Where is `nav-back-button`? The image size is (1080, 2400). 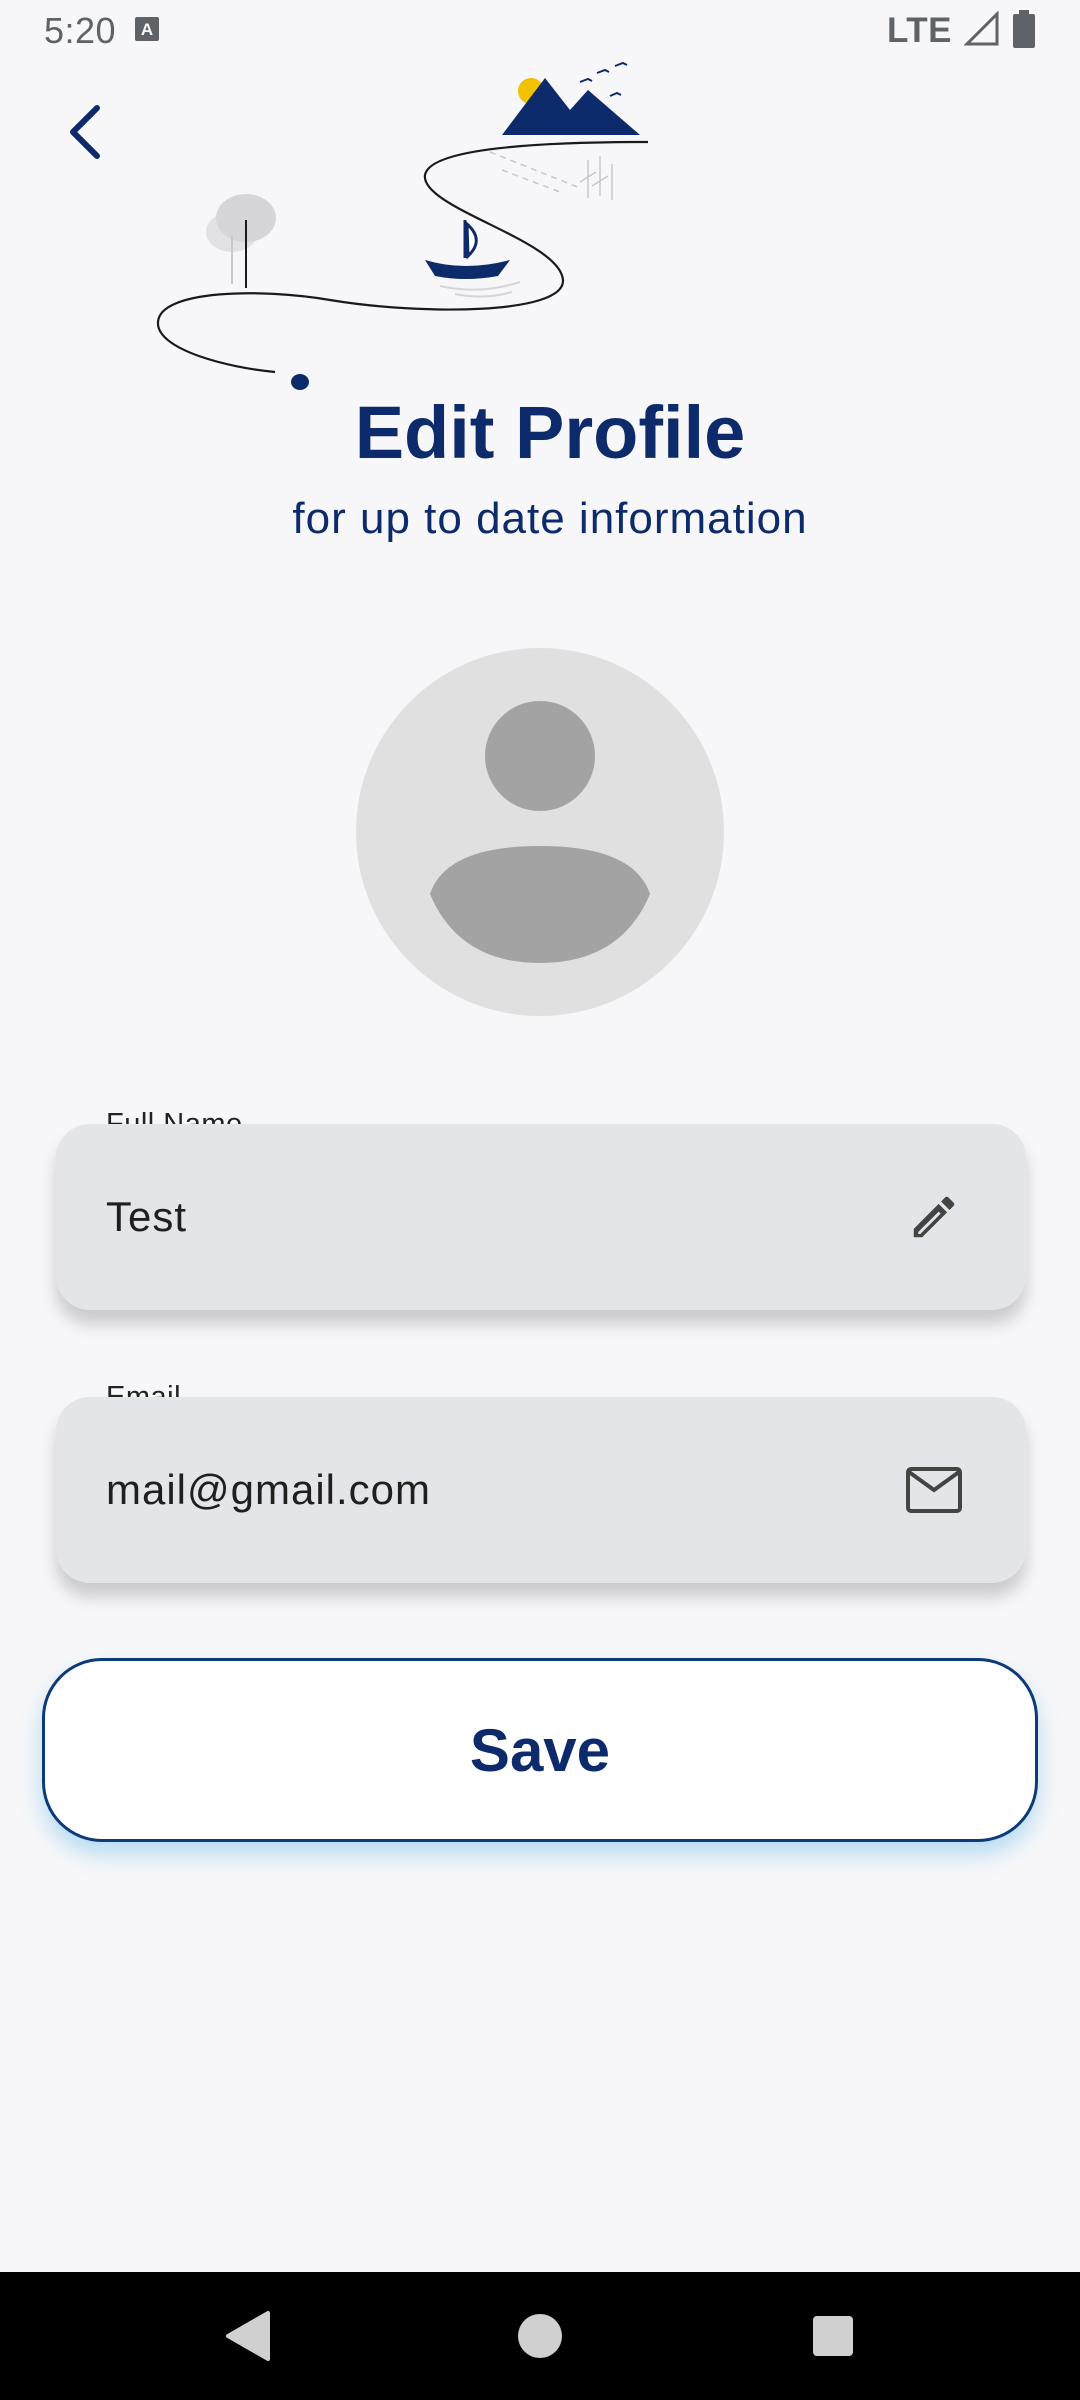 nav-back-button is located at coordinates (247, 2336).